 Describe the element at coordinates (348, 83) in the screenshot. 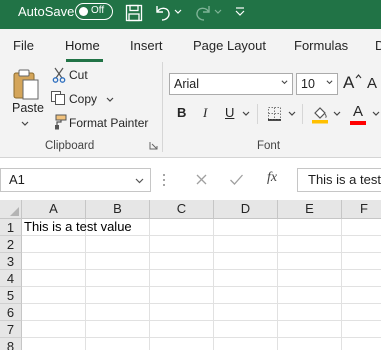

I see `grow-font-button: A` at that location.